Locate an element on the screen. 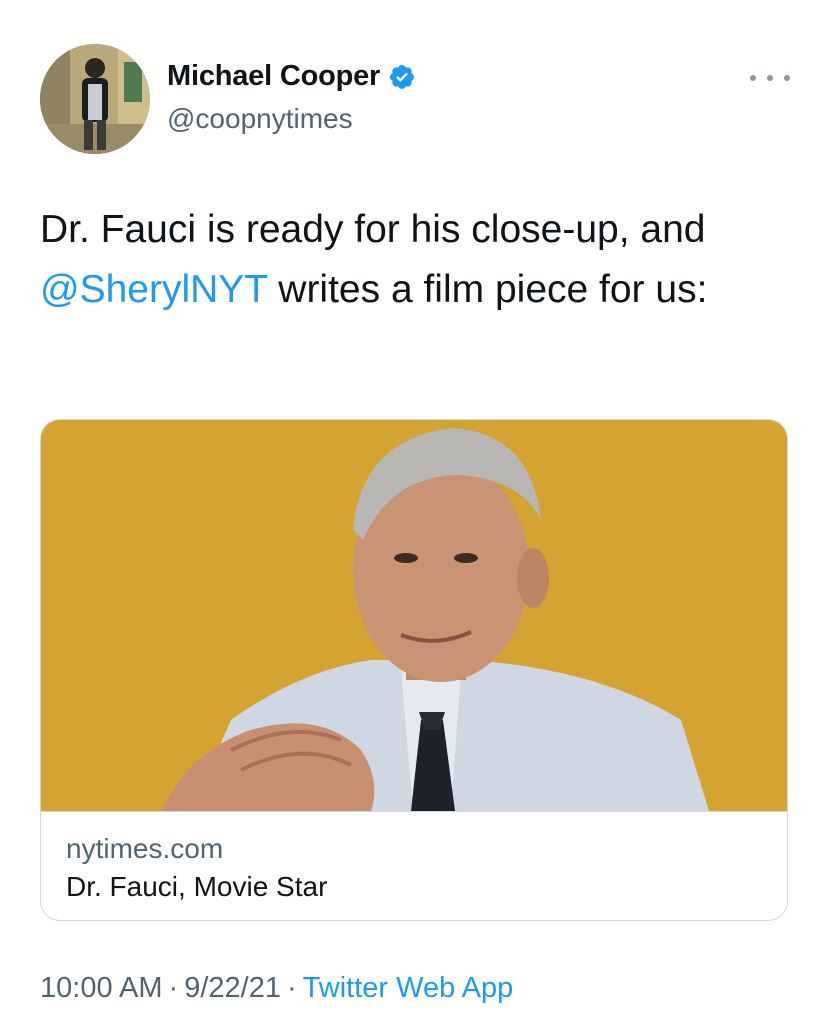 The height and width of the screenshot is (1036, 828). verified-badge-icon is located at coordinates (402, 77).